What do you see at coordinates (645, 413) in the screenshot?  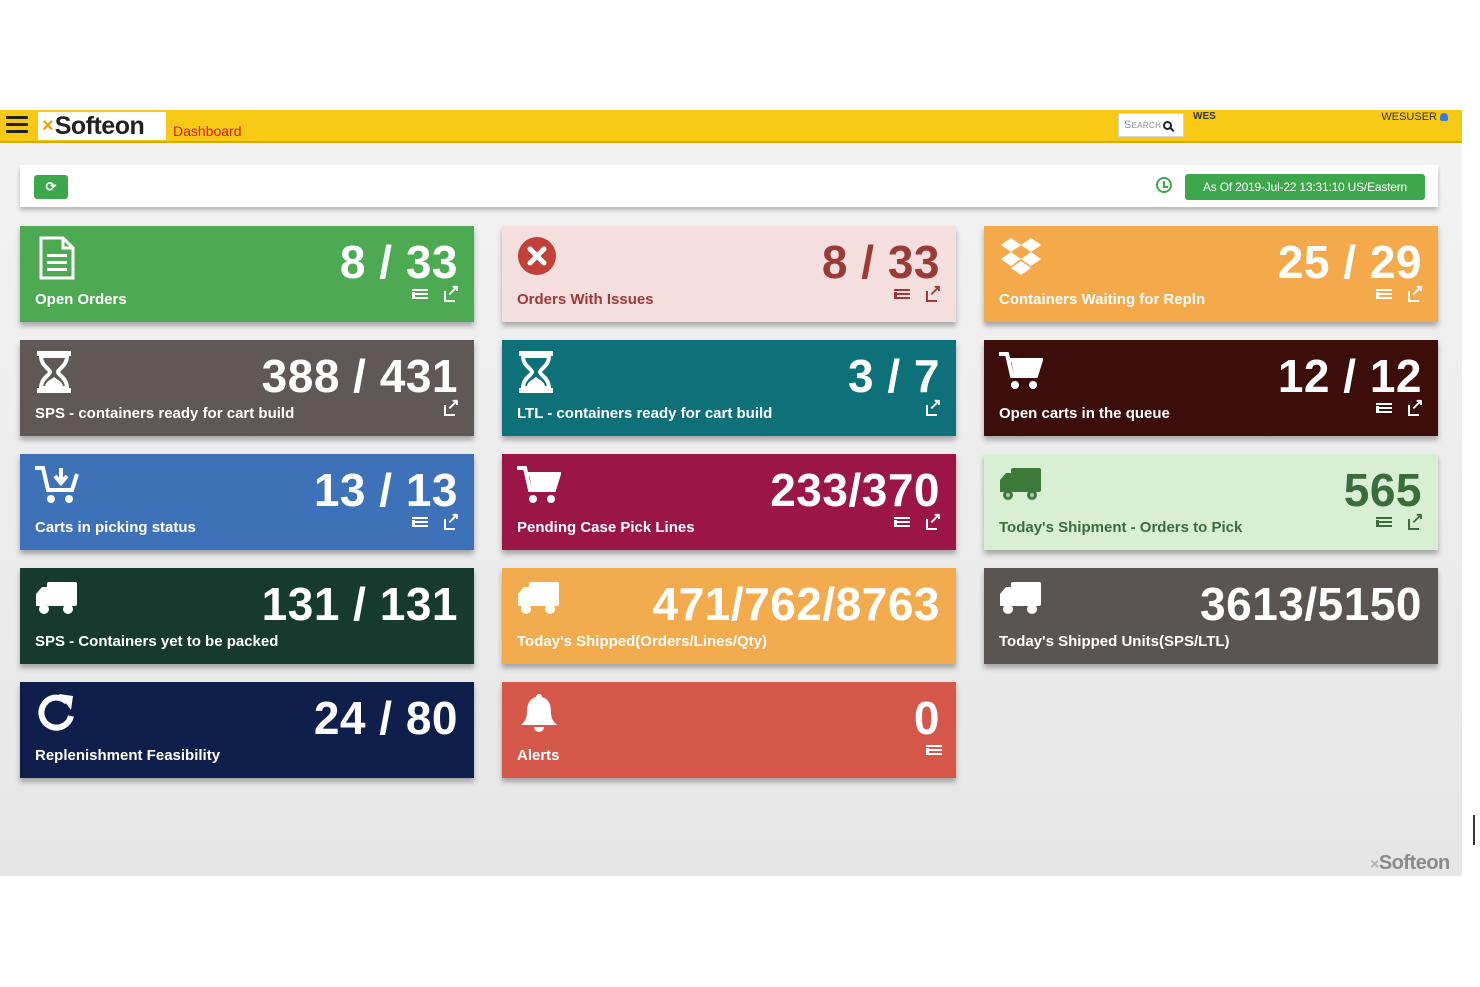 I see `tile-label: LTL - containers ready for cart build` at bounding box center [645, 413].